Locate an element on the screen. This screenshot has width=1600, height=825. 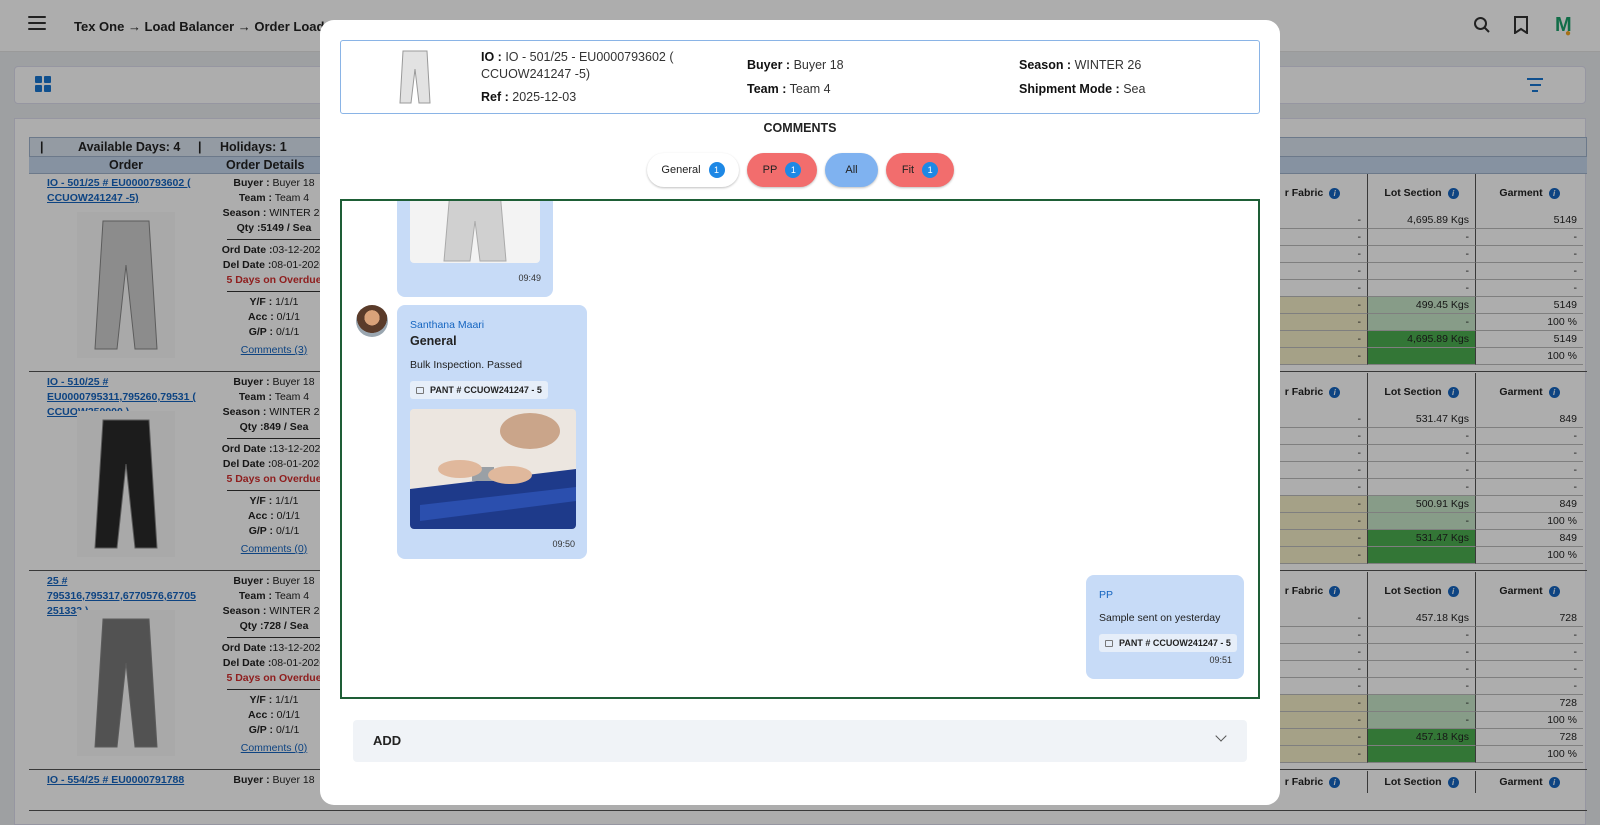
comments-title: COMMENTS is located at coordinates (800, 128).